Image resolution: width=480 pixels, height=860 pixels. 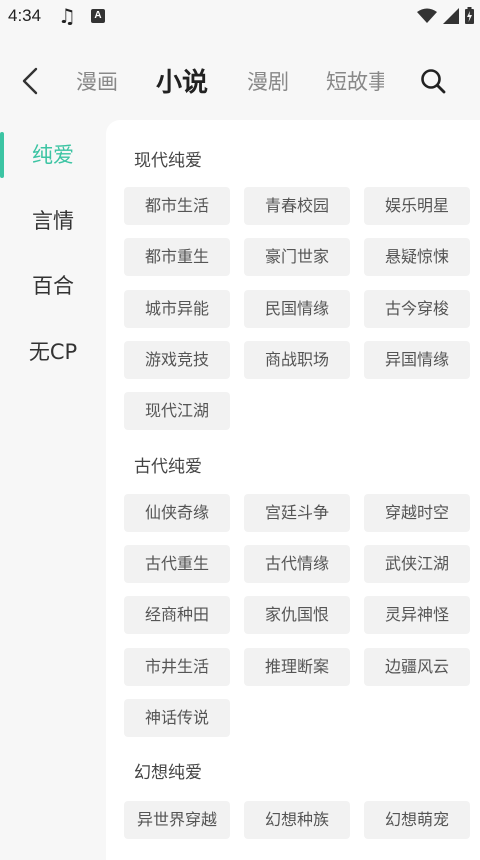 I want to click on tag-chip: 武侠江湖, so click(x=417, y=564).